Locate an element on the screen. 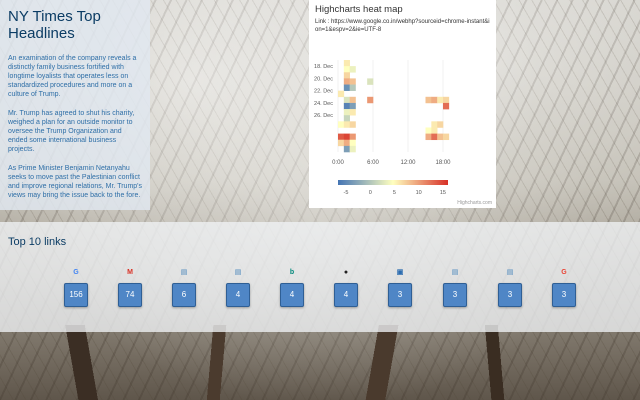  nyt-panel-title: NY Times Top Headlines is located at coordinates (54, 25).